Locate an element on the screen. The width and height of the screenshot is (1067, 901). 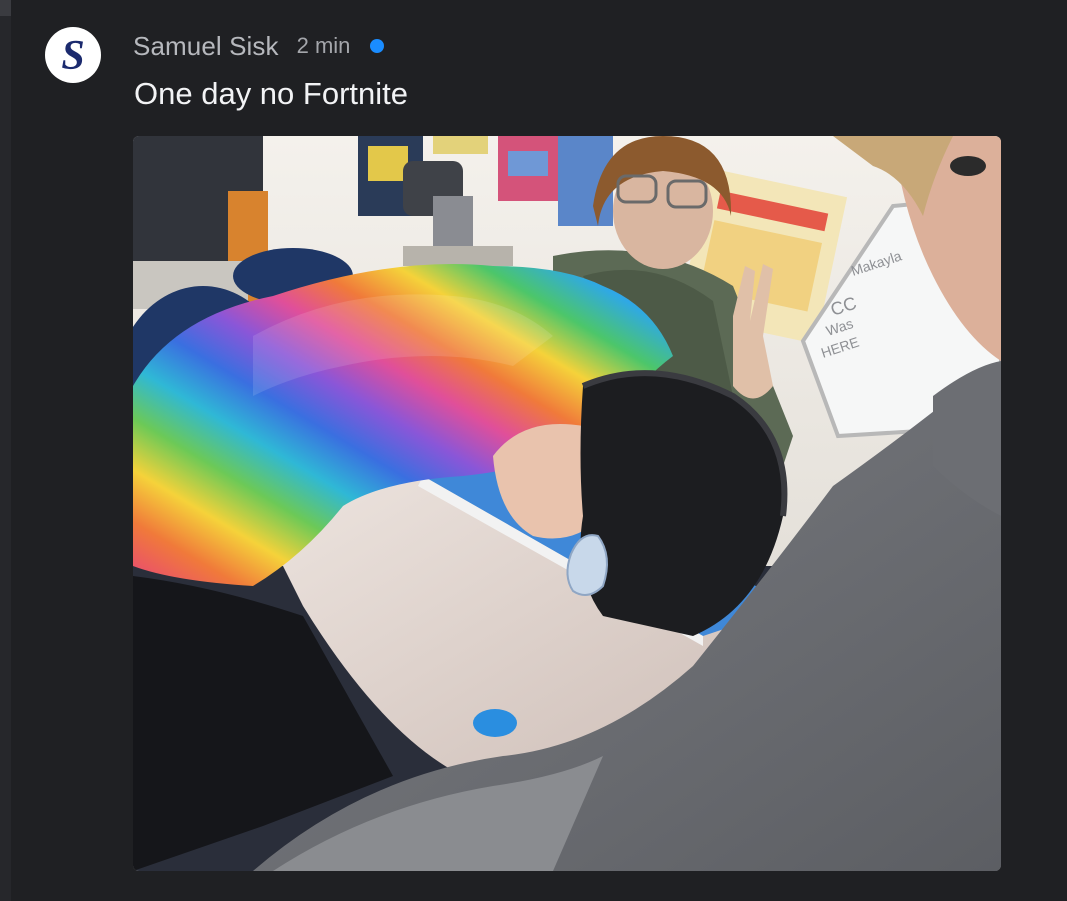
avatar-logo: S is located at coordinates (72, 56).